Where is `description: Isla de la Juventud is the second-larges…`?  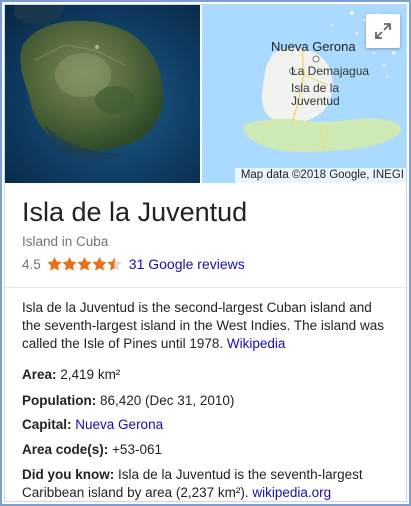
description: Isla de la Juventud is the second-larges… is located at coordinates (207, 326).